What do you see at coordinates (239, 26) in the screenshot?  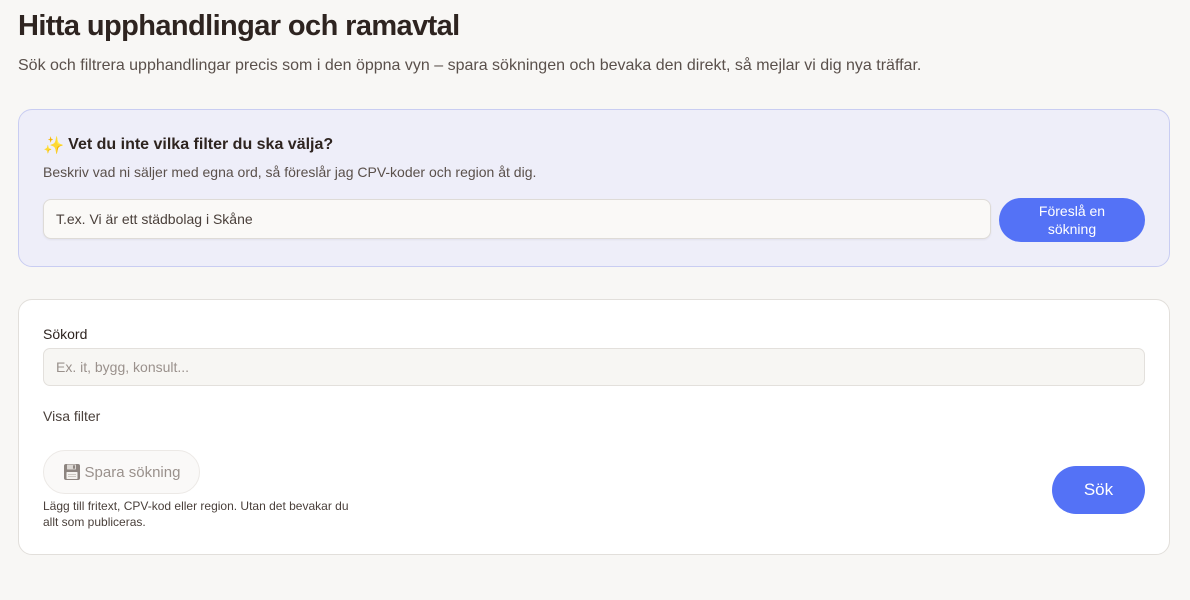 I see `page-title: Hitta upphandlingar och ramavtal` at bounding box center [239, 26].